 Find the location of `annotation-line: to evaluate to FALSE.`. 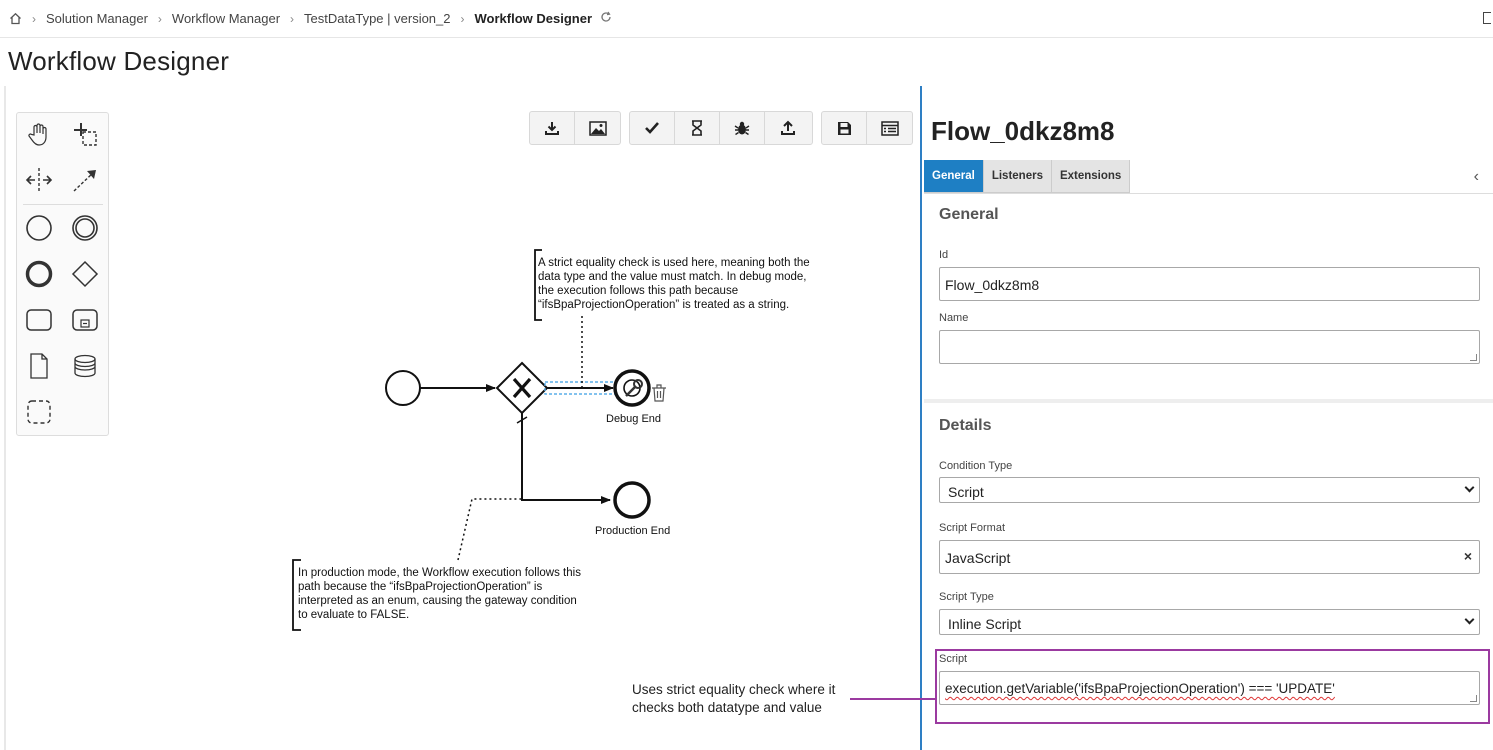

annotation-line: to evaluate to FALSE. is located at coordinates (354, 615).